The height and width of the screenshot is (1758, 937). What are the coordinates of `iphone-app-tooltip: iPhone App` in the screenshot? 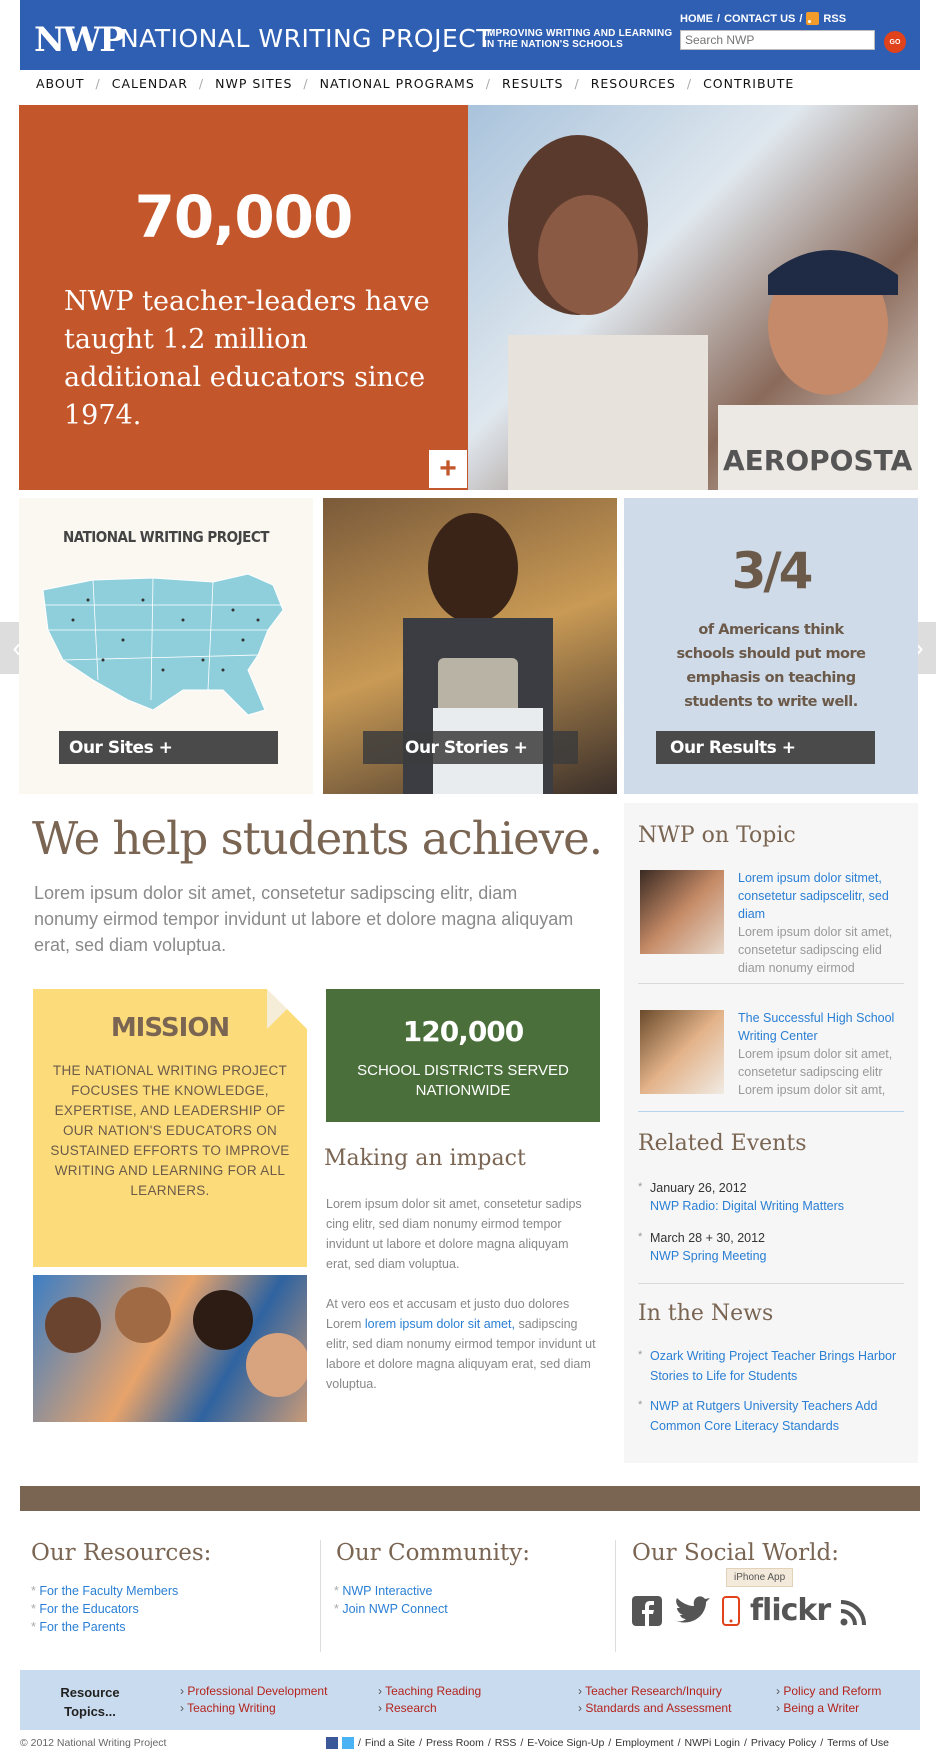 It's located at (760, 1577).